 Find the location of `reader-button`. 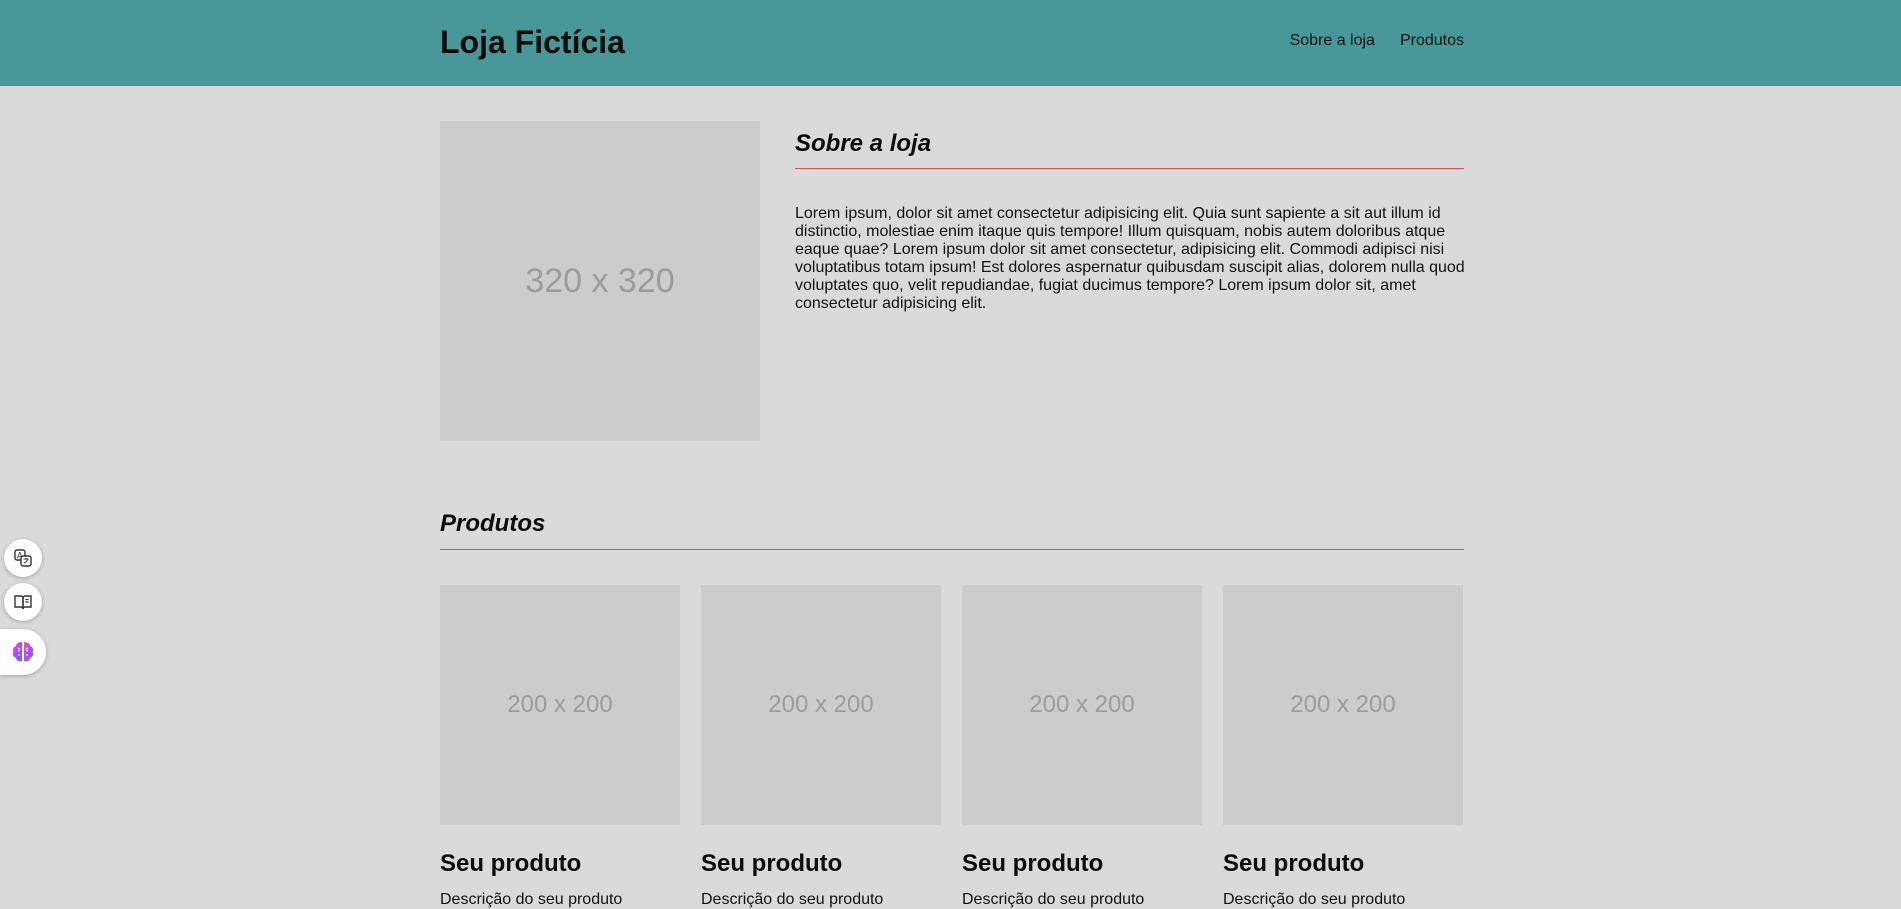

reader-button is located at coordinates (23, 602).